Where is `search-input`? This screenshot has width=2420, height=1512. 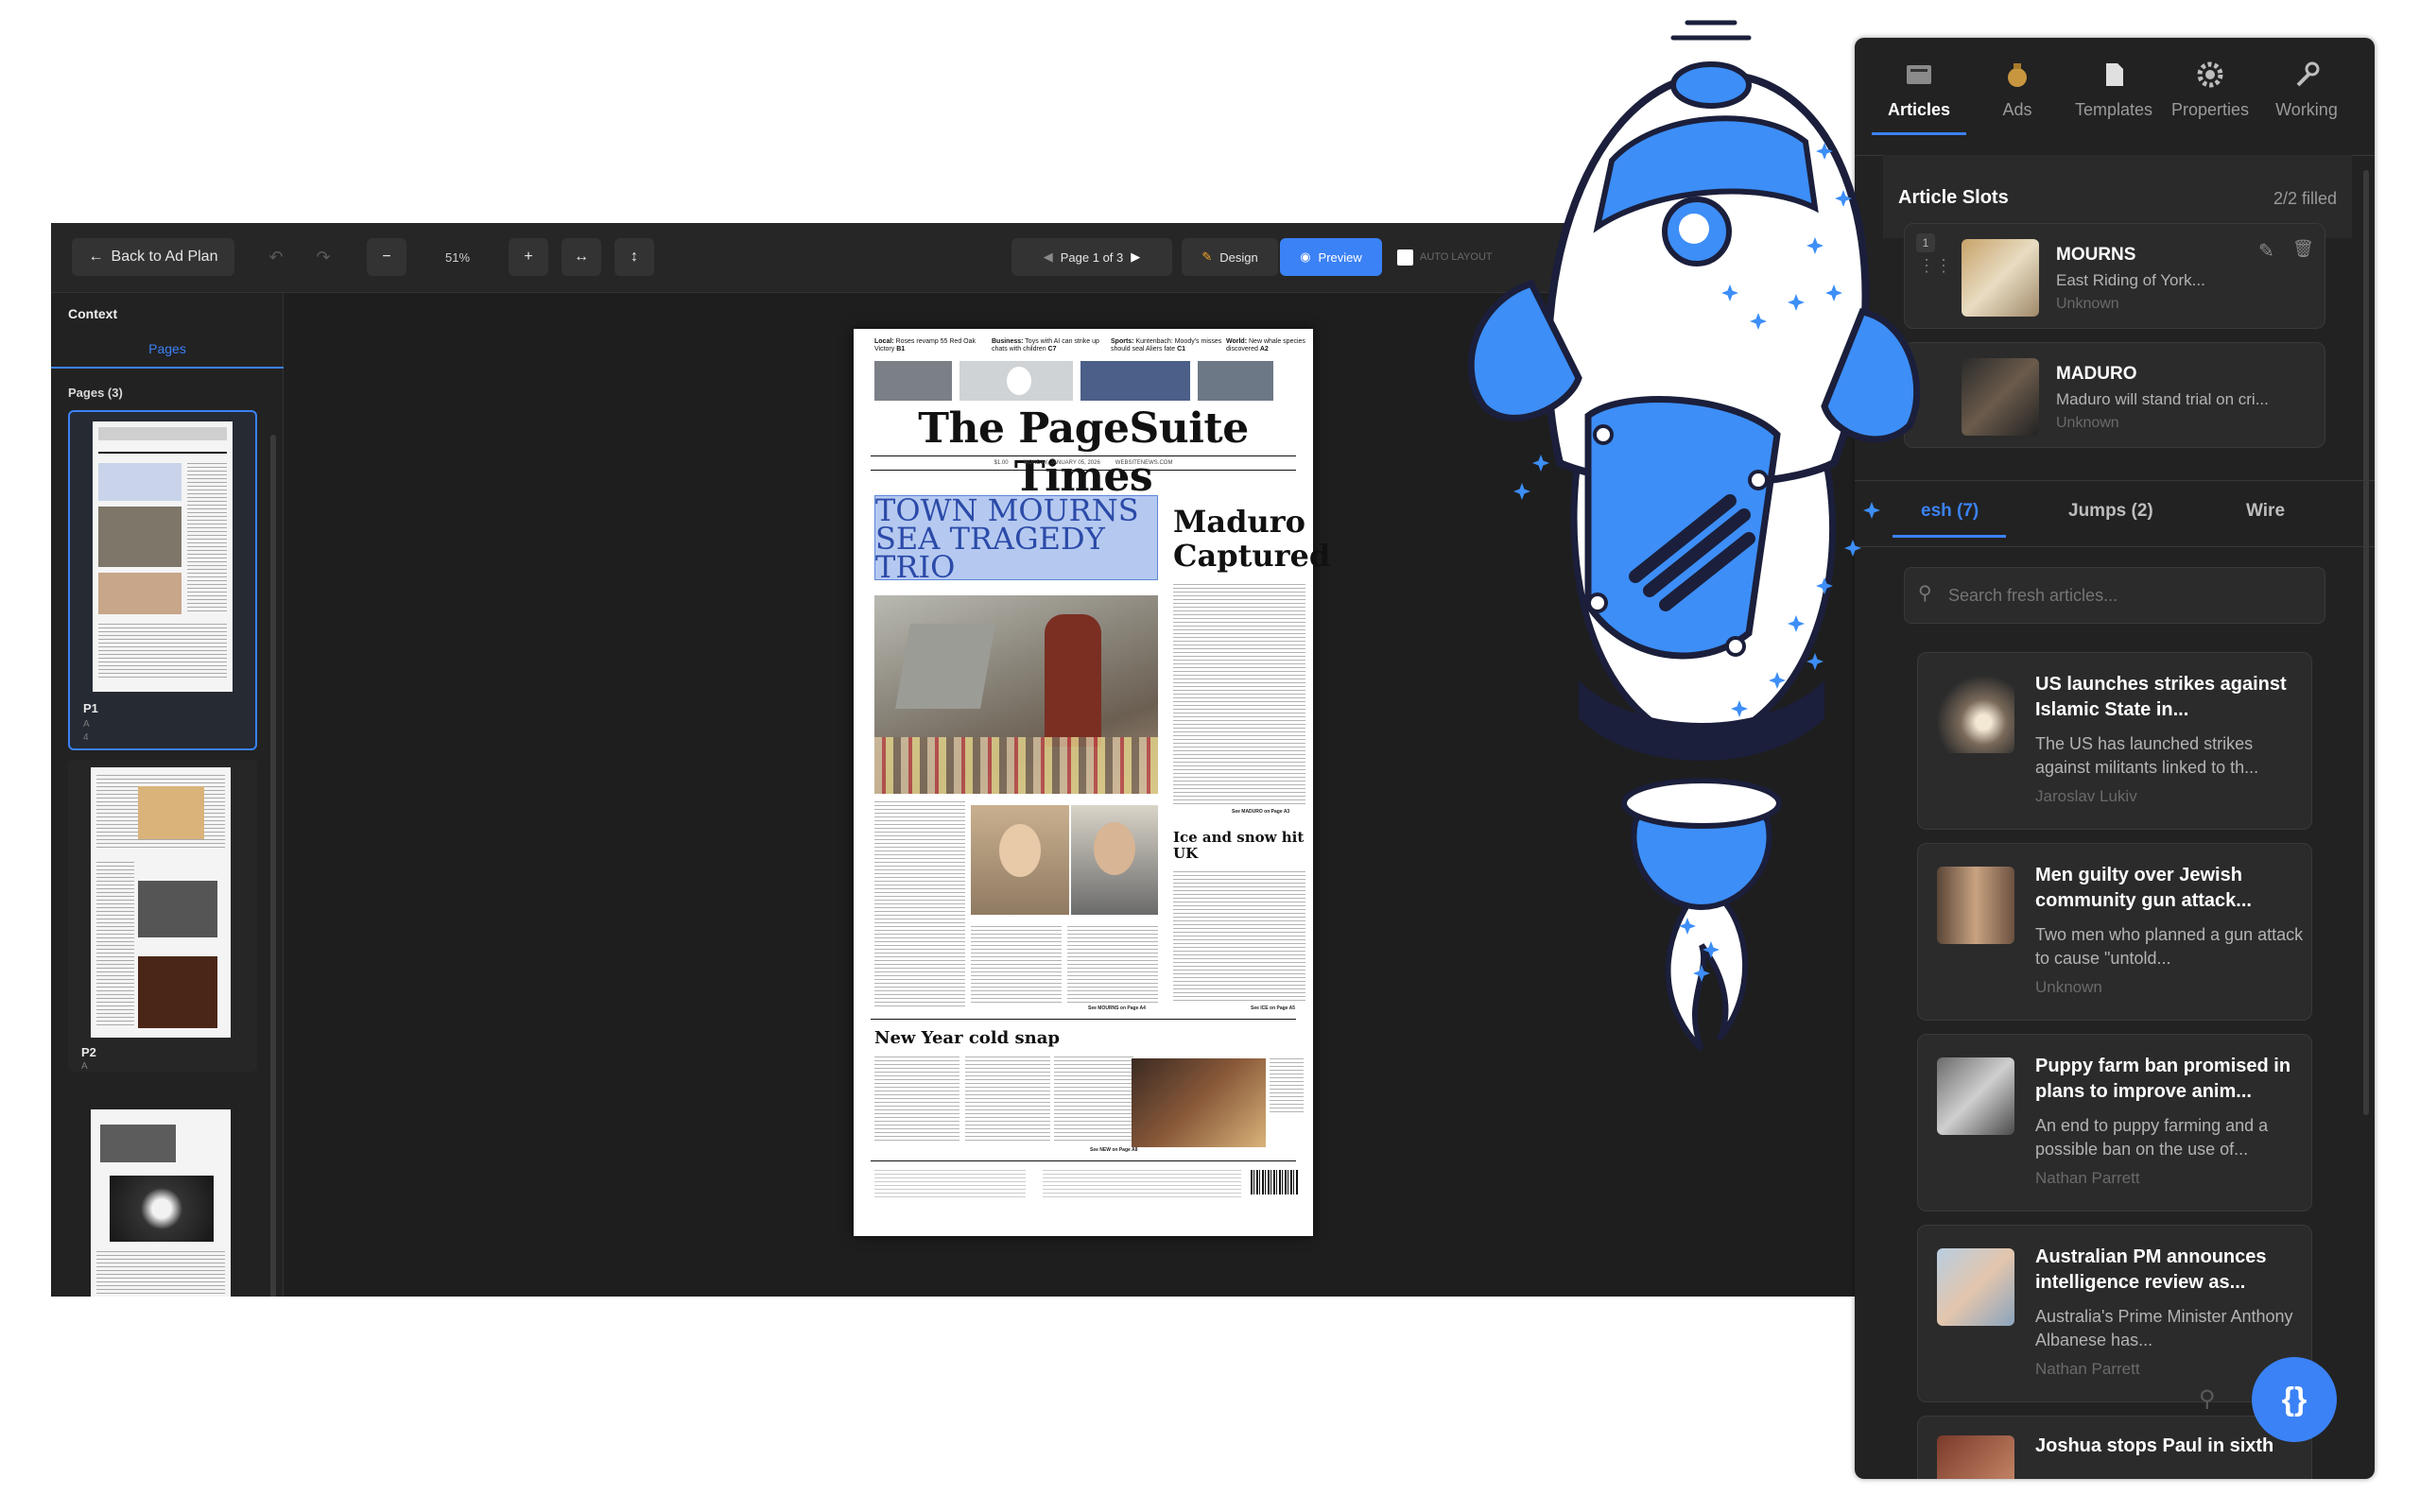 search-input is located at coordinates (2128, 595).